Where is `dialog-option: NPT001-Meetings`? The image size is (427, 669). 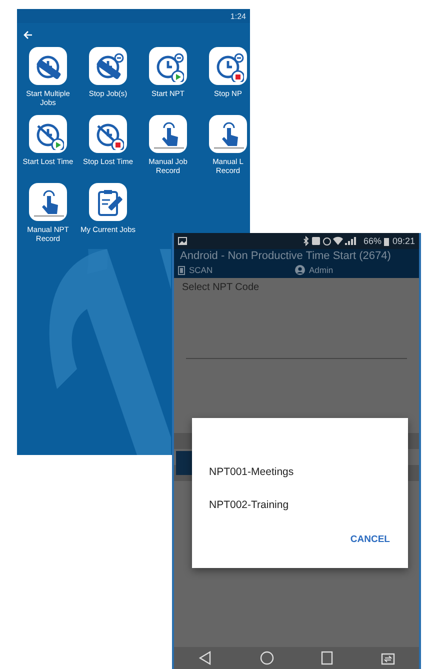 dialog-option: NPT001-Meetings is located at coordinates (300, 482).